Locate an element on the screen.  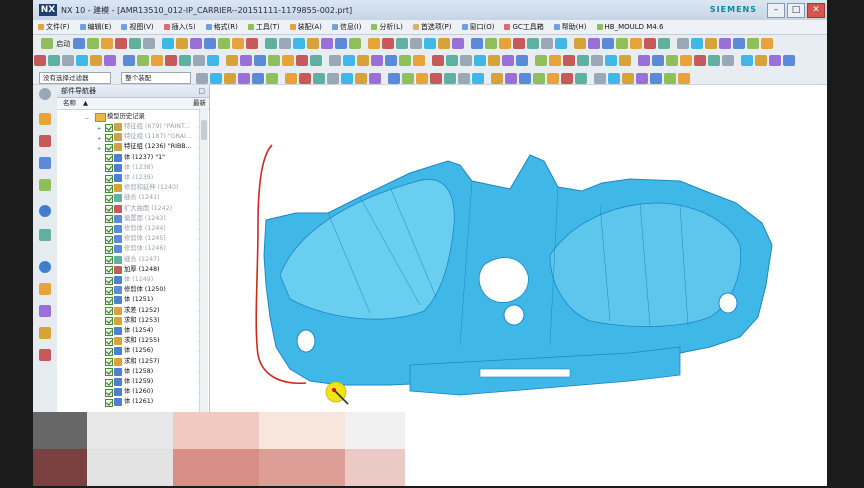
close-button: ✕ is located at coordinates (816, 10).